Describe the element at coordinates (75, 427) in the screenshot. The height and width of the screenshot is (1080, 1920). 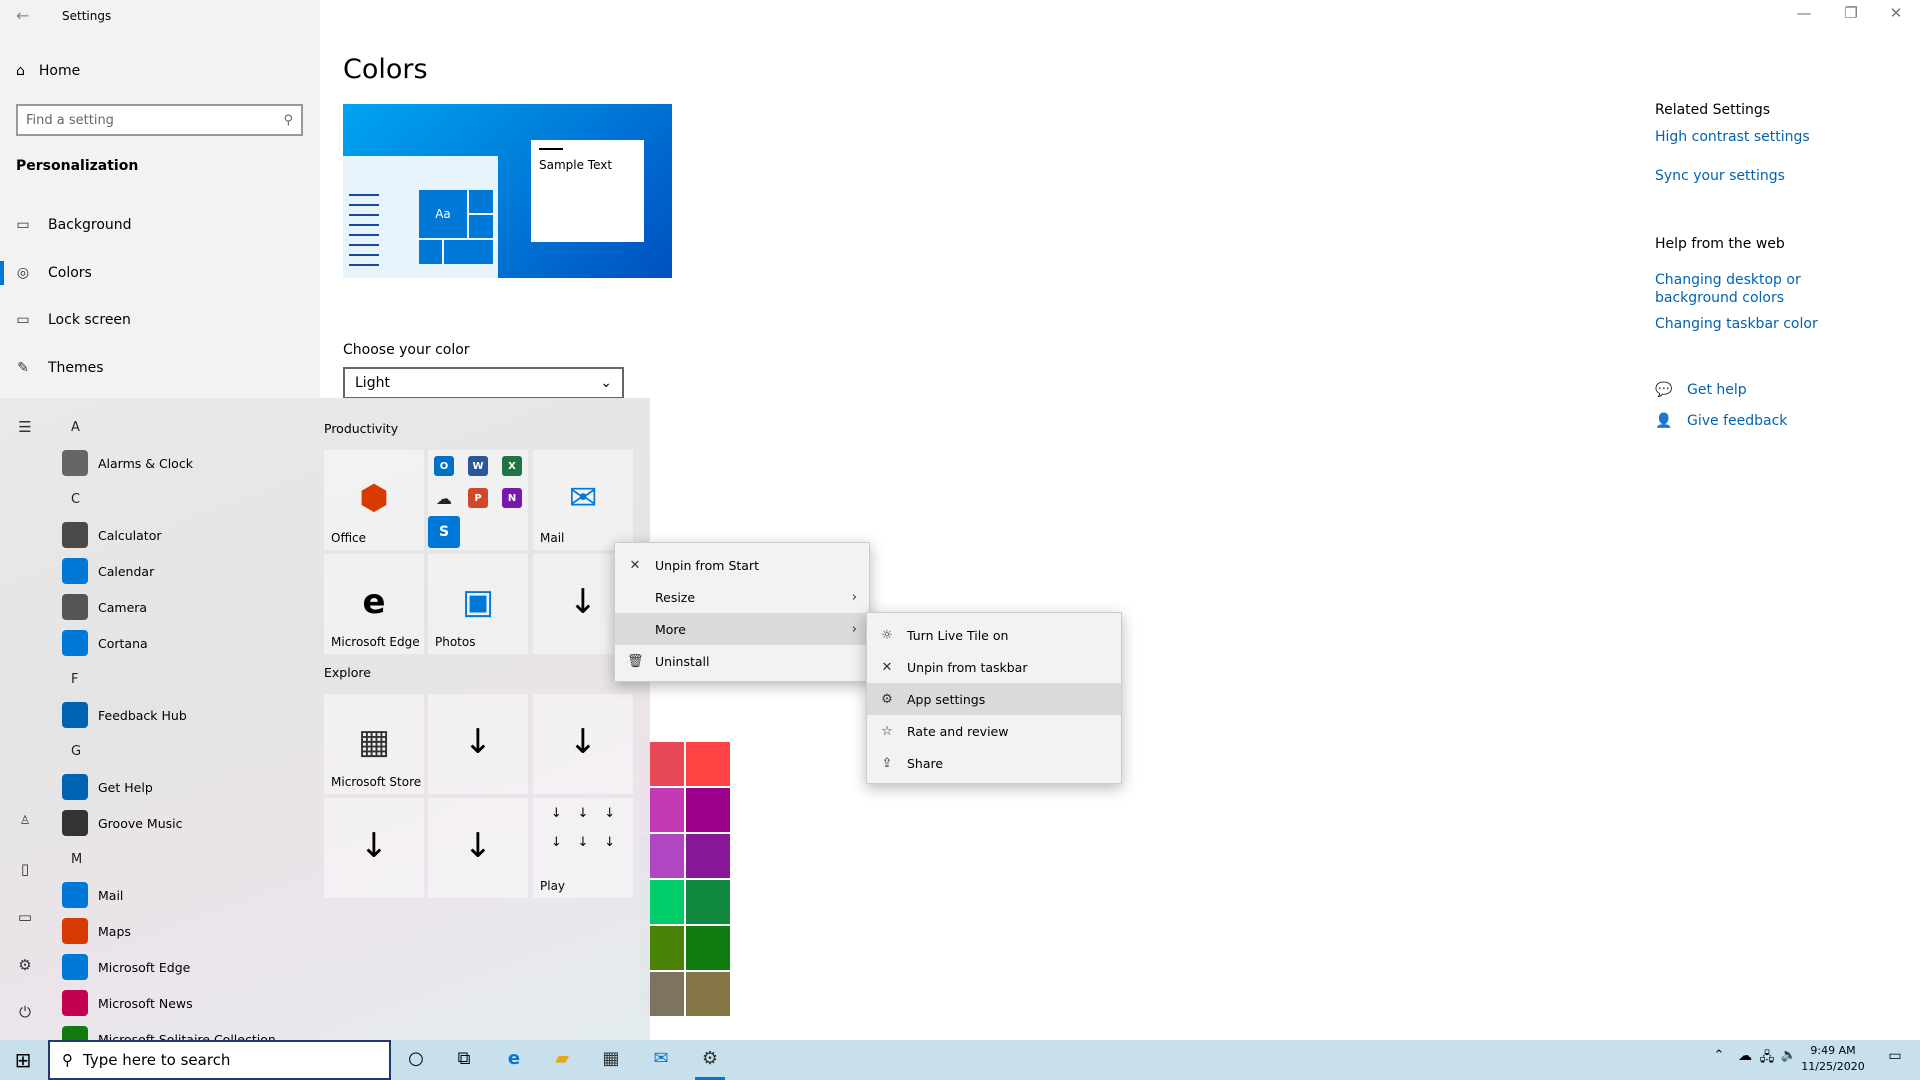
I see `app-list-letter: A` at that location.